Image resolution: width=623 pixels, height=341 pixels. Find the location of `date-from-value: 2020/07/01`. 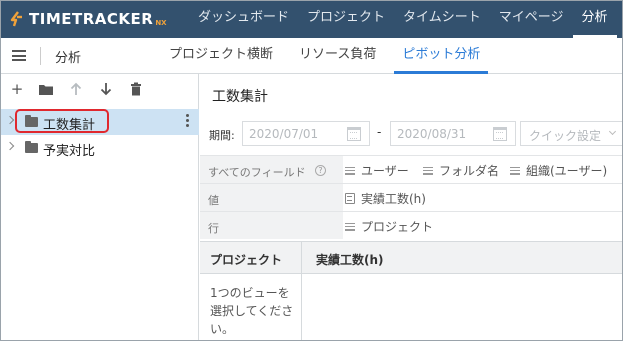

date-from-value: 2020/07/01 is located at coordinates (284, 134).